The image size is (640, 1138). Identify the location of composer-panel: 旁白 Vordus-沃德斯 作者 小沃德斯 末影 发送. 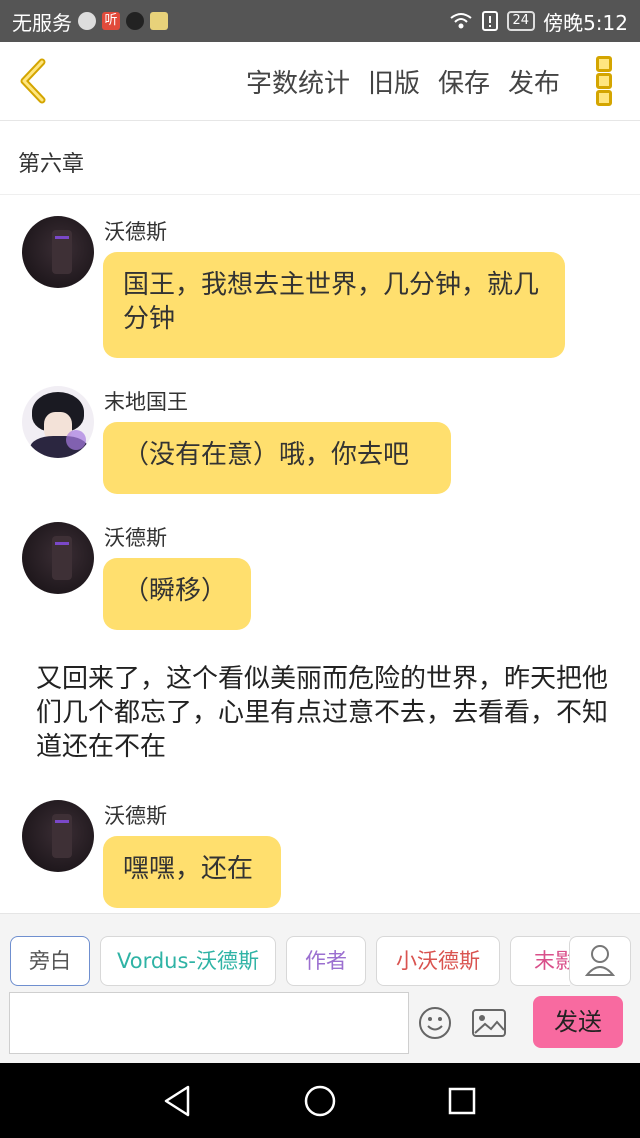
(320, 988).